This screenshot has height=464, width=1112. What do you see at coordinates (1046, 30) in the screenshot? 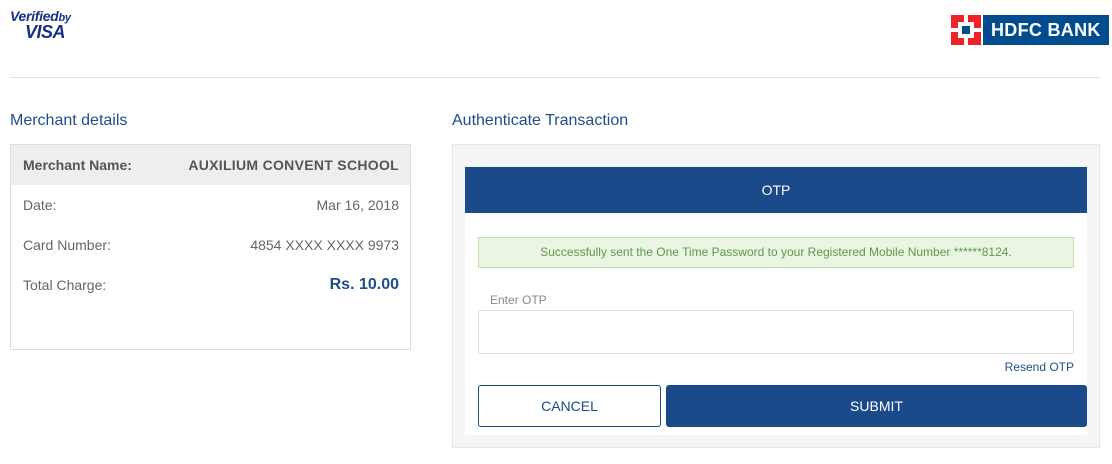
I see `hdfc-bank-name: HDFC BANK` at bounding box center [1046, 30].